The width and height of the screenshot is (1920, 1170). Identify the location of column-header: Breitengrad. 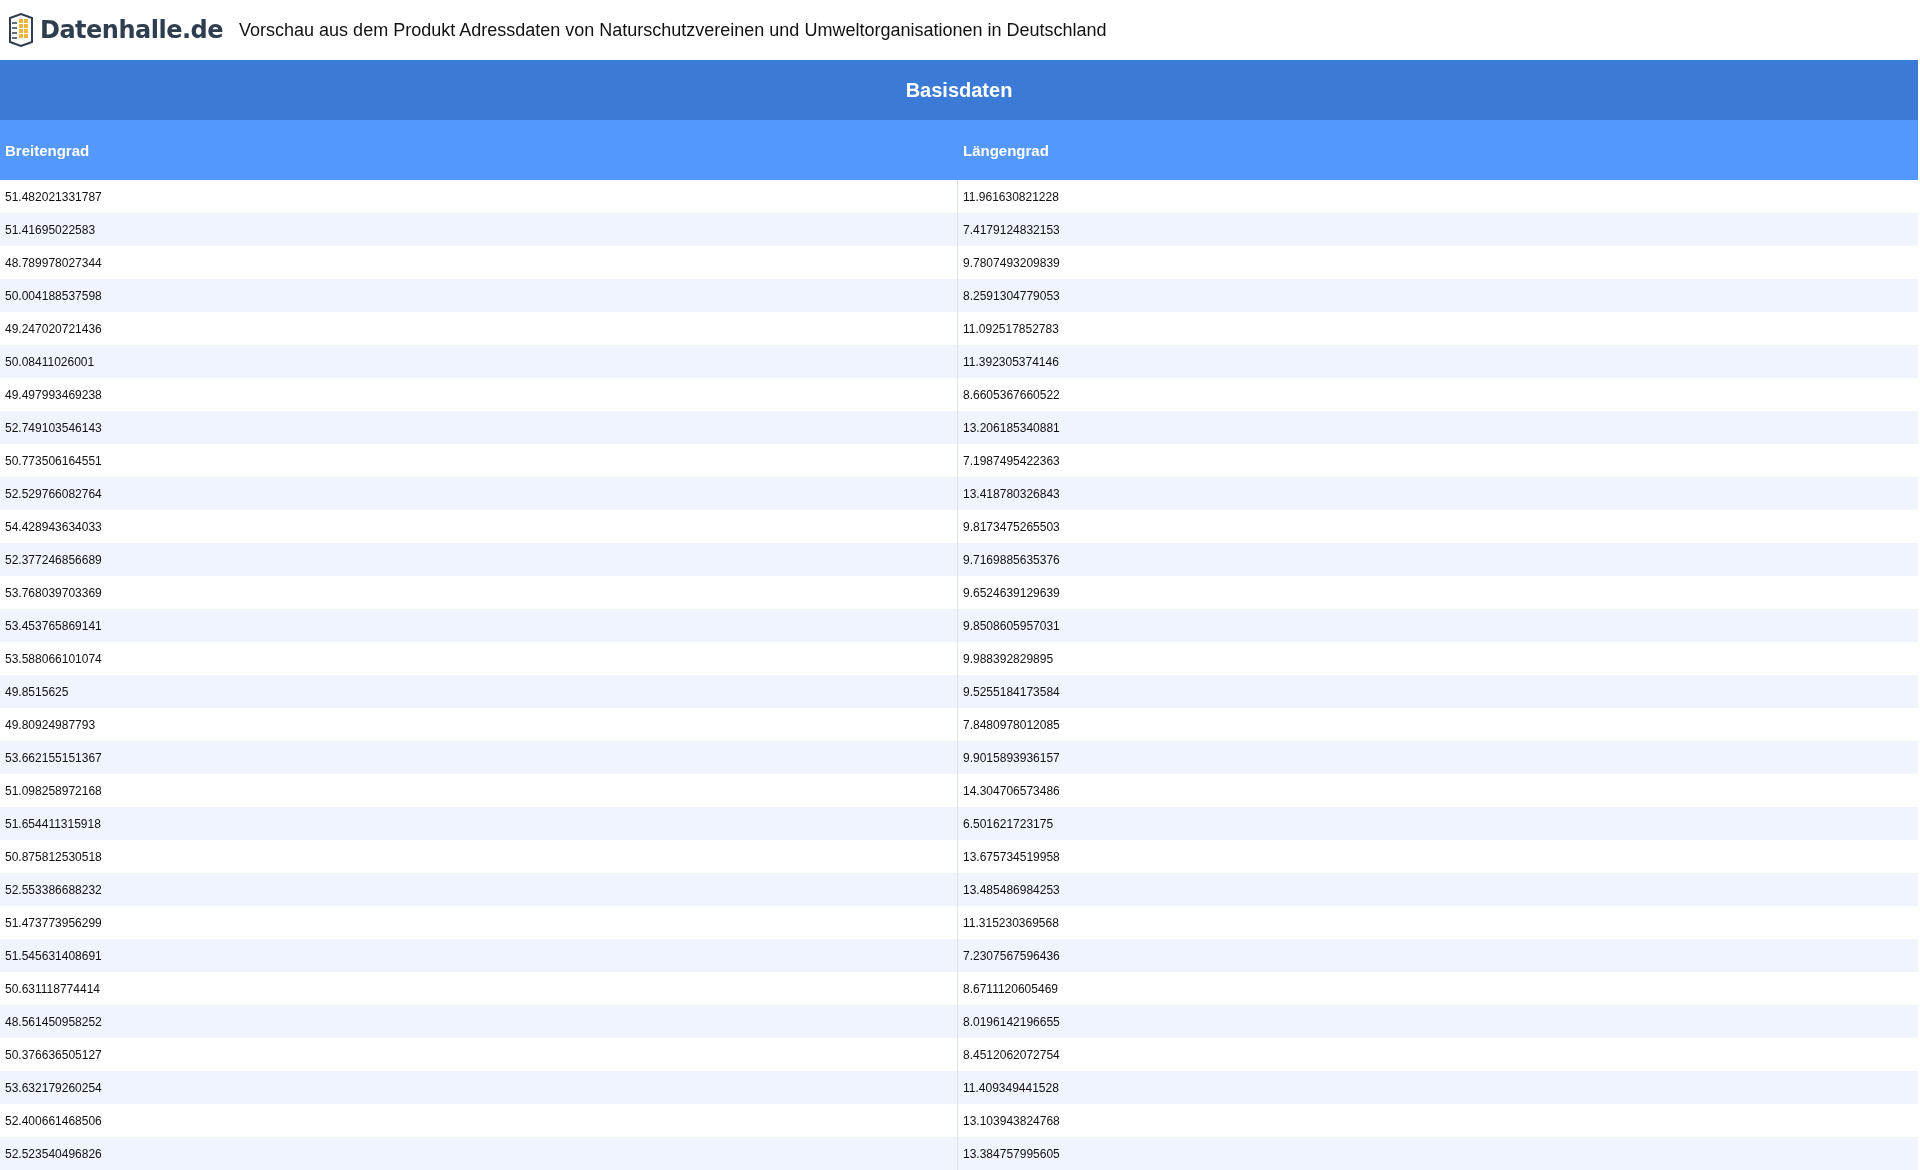
(479, 150).